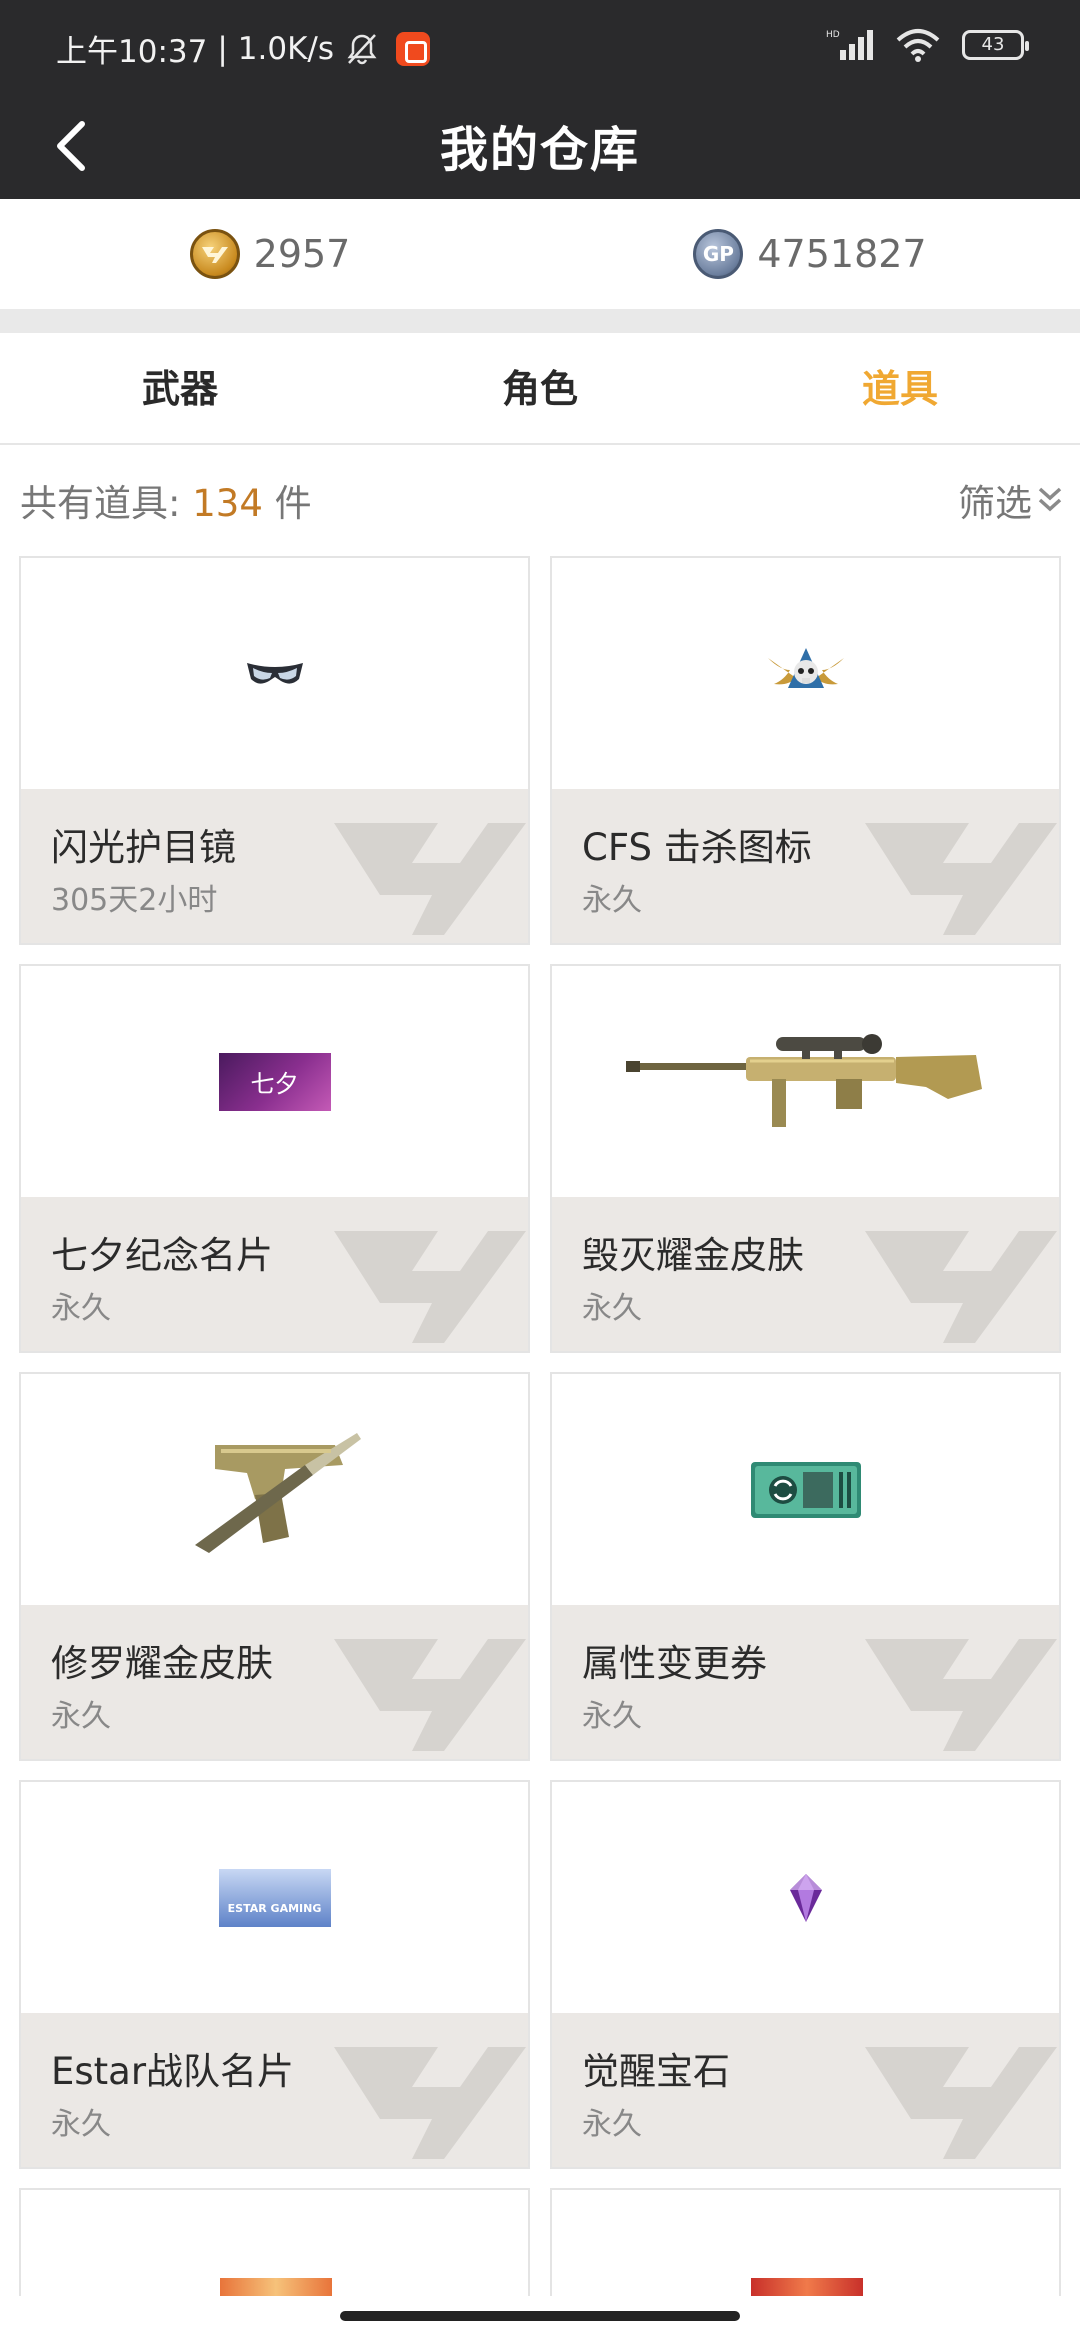  What do you see at coordinates (180, 388) in the screenshot?
I see `tab-weapons: 武器` at bounding box center [180, 388].